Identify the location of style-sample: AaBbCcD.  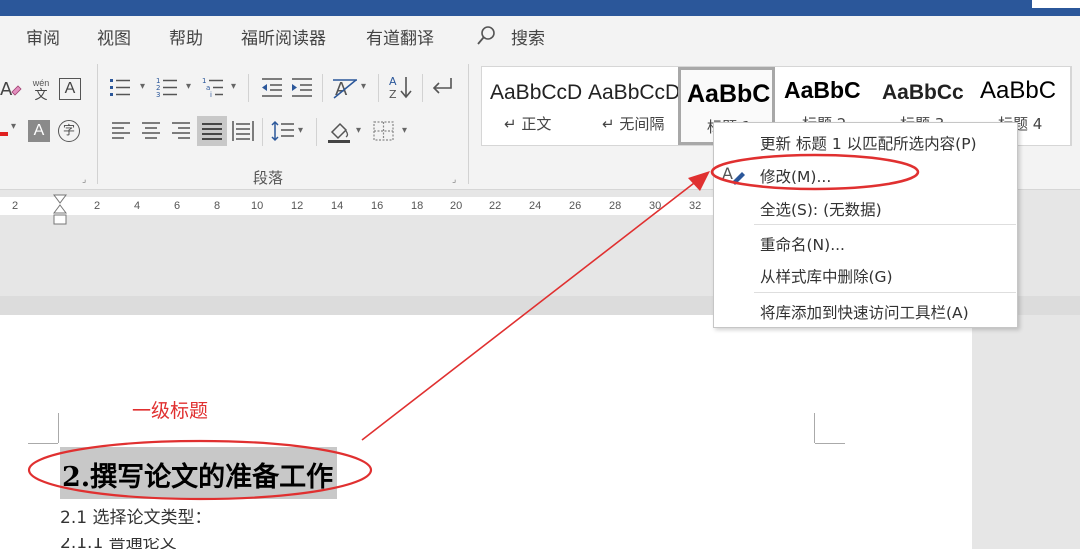
(634, 92).